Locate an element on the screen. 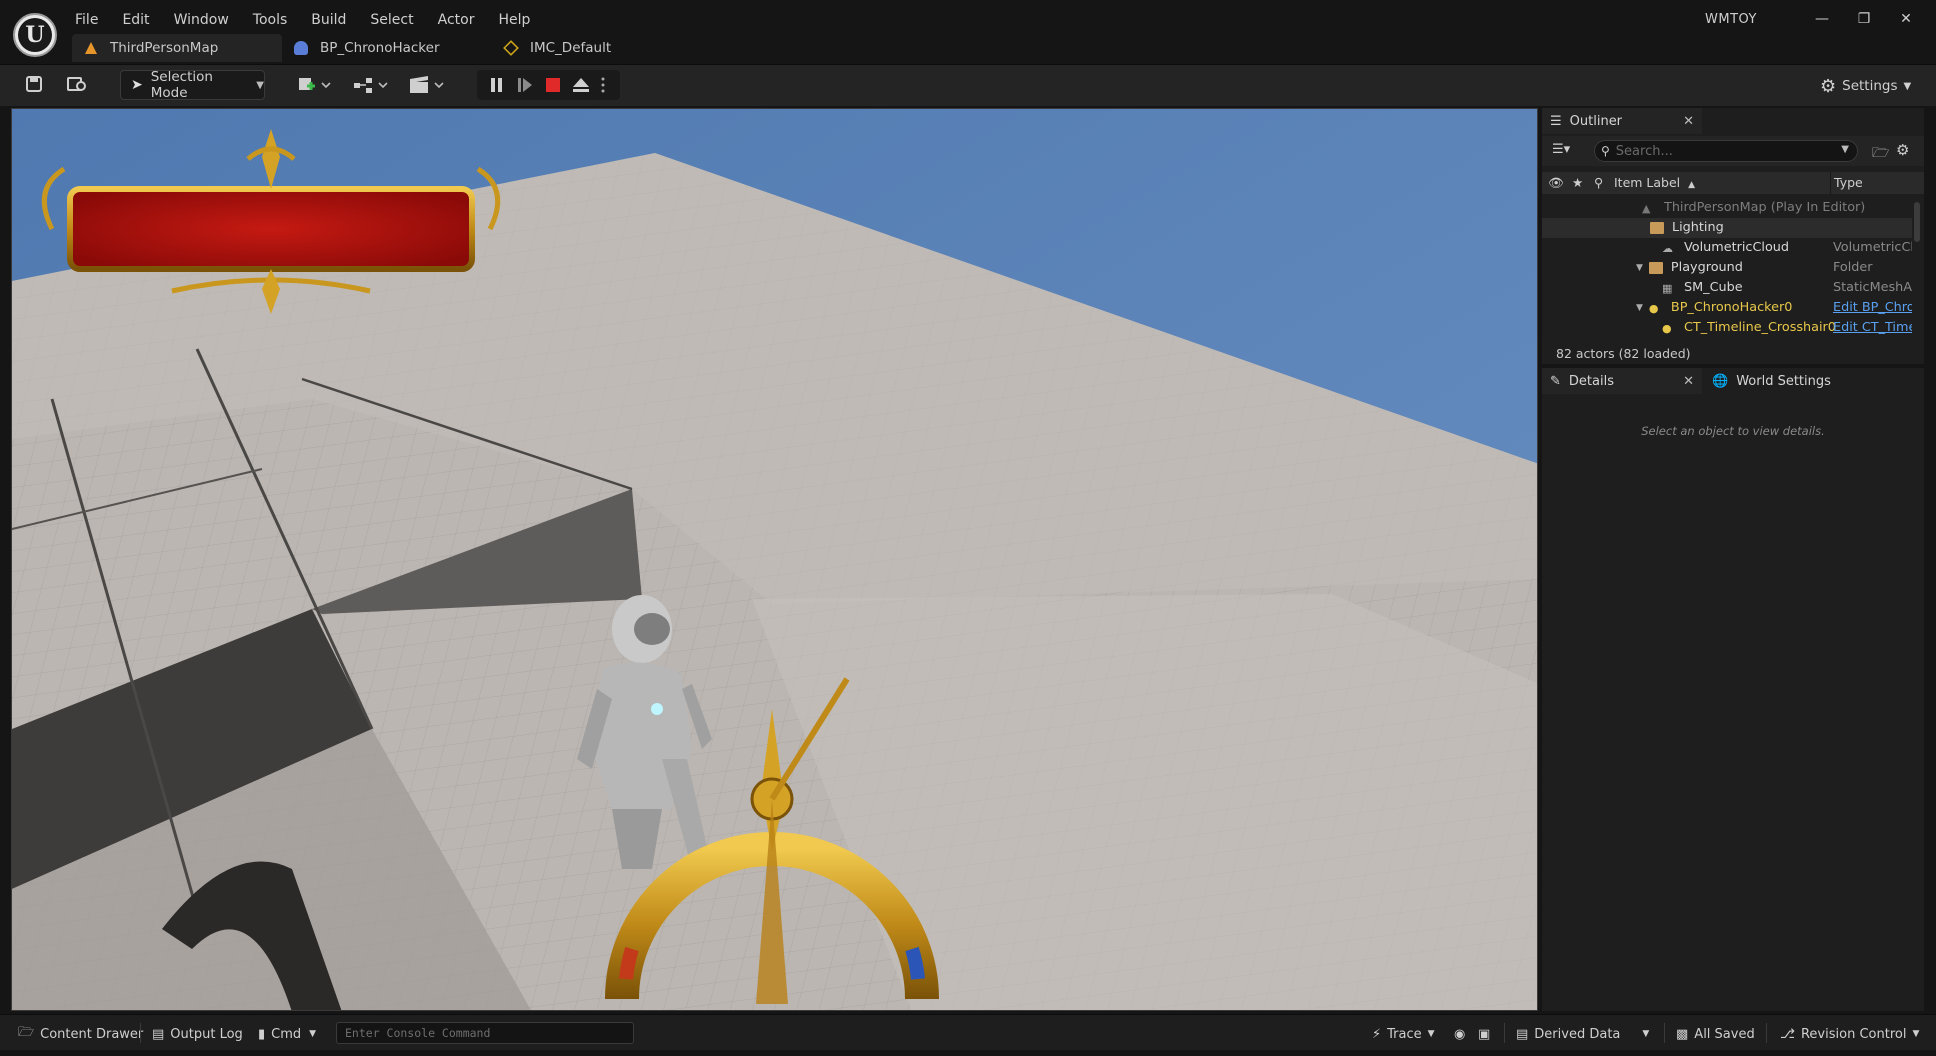  menu-window: Window is located at coordinates (201, 19).